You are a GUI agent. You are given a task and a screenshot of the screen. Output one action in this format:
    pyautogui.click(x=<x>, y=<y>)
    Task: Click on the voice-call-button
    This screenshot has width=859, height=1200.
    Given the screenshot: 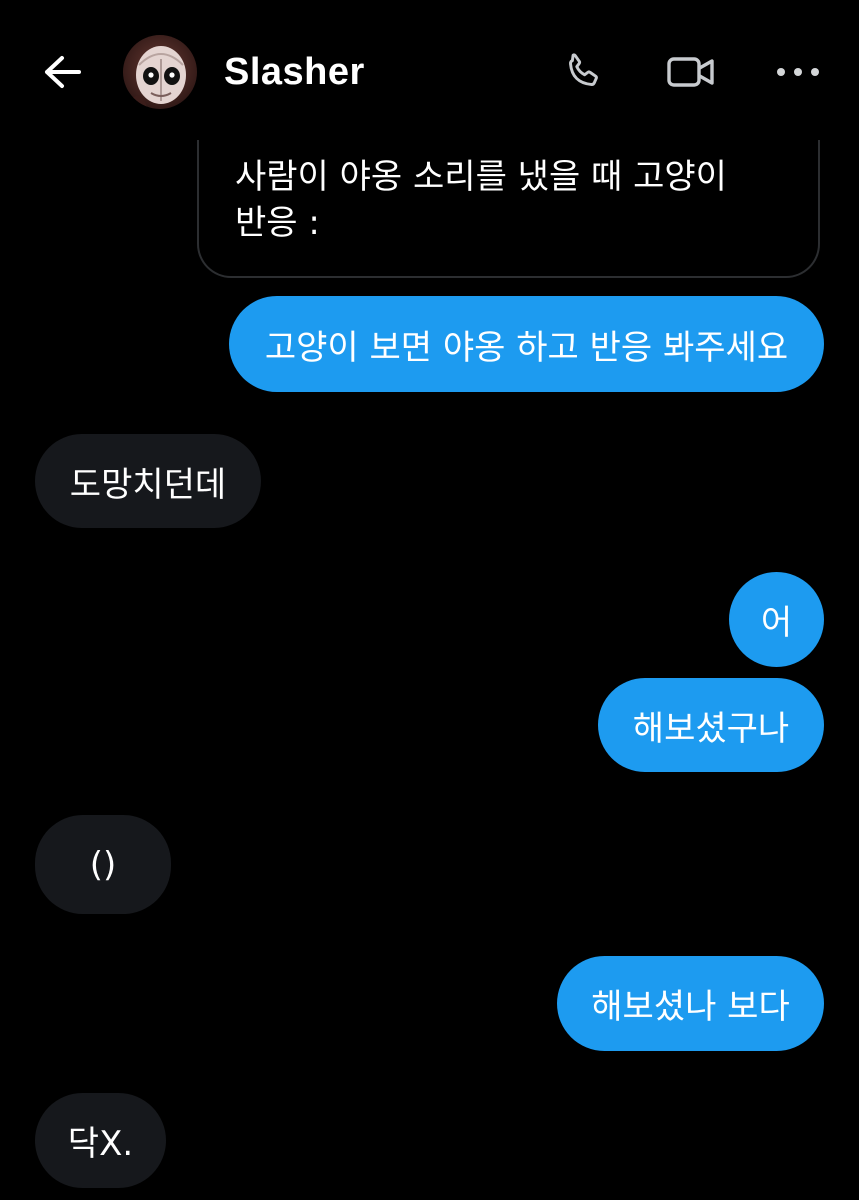 What is the action you would take?
    pyautogui.click(x=583, y=72)
    